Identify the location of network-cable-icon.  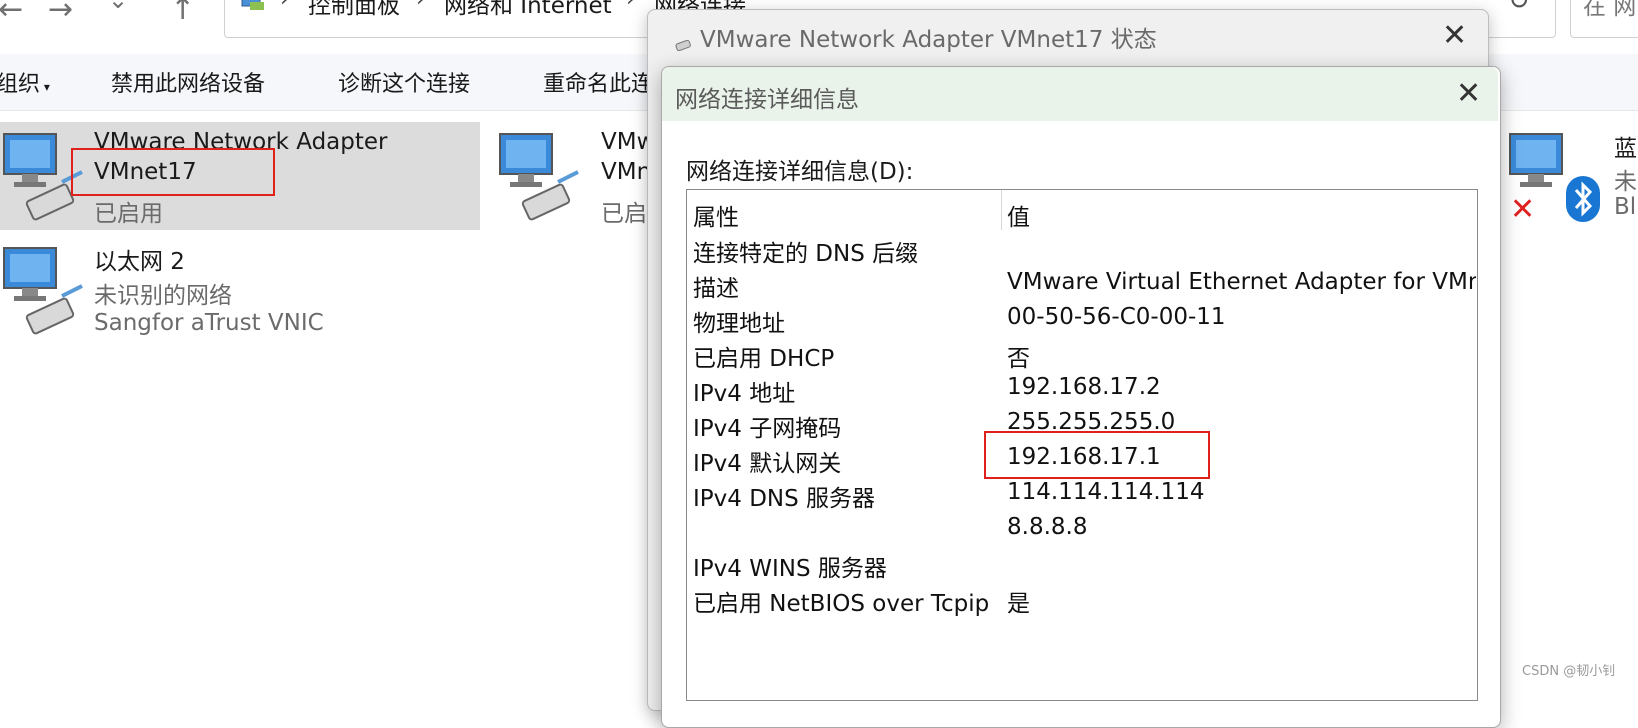
(684, 45).